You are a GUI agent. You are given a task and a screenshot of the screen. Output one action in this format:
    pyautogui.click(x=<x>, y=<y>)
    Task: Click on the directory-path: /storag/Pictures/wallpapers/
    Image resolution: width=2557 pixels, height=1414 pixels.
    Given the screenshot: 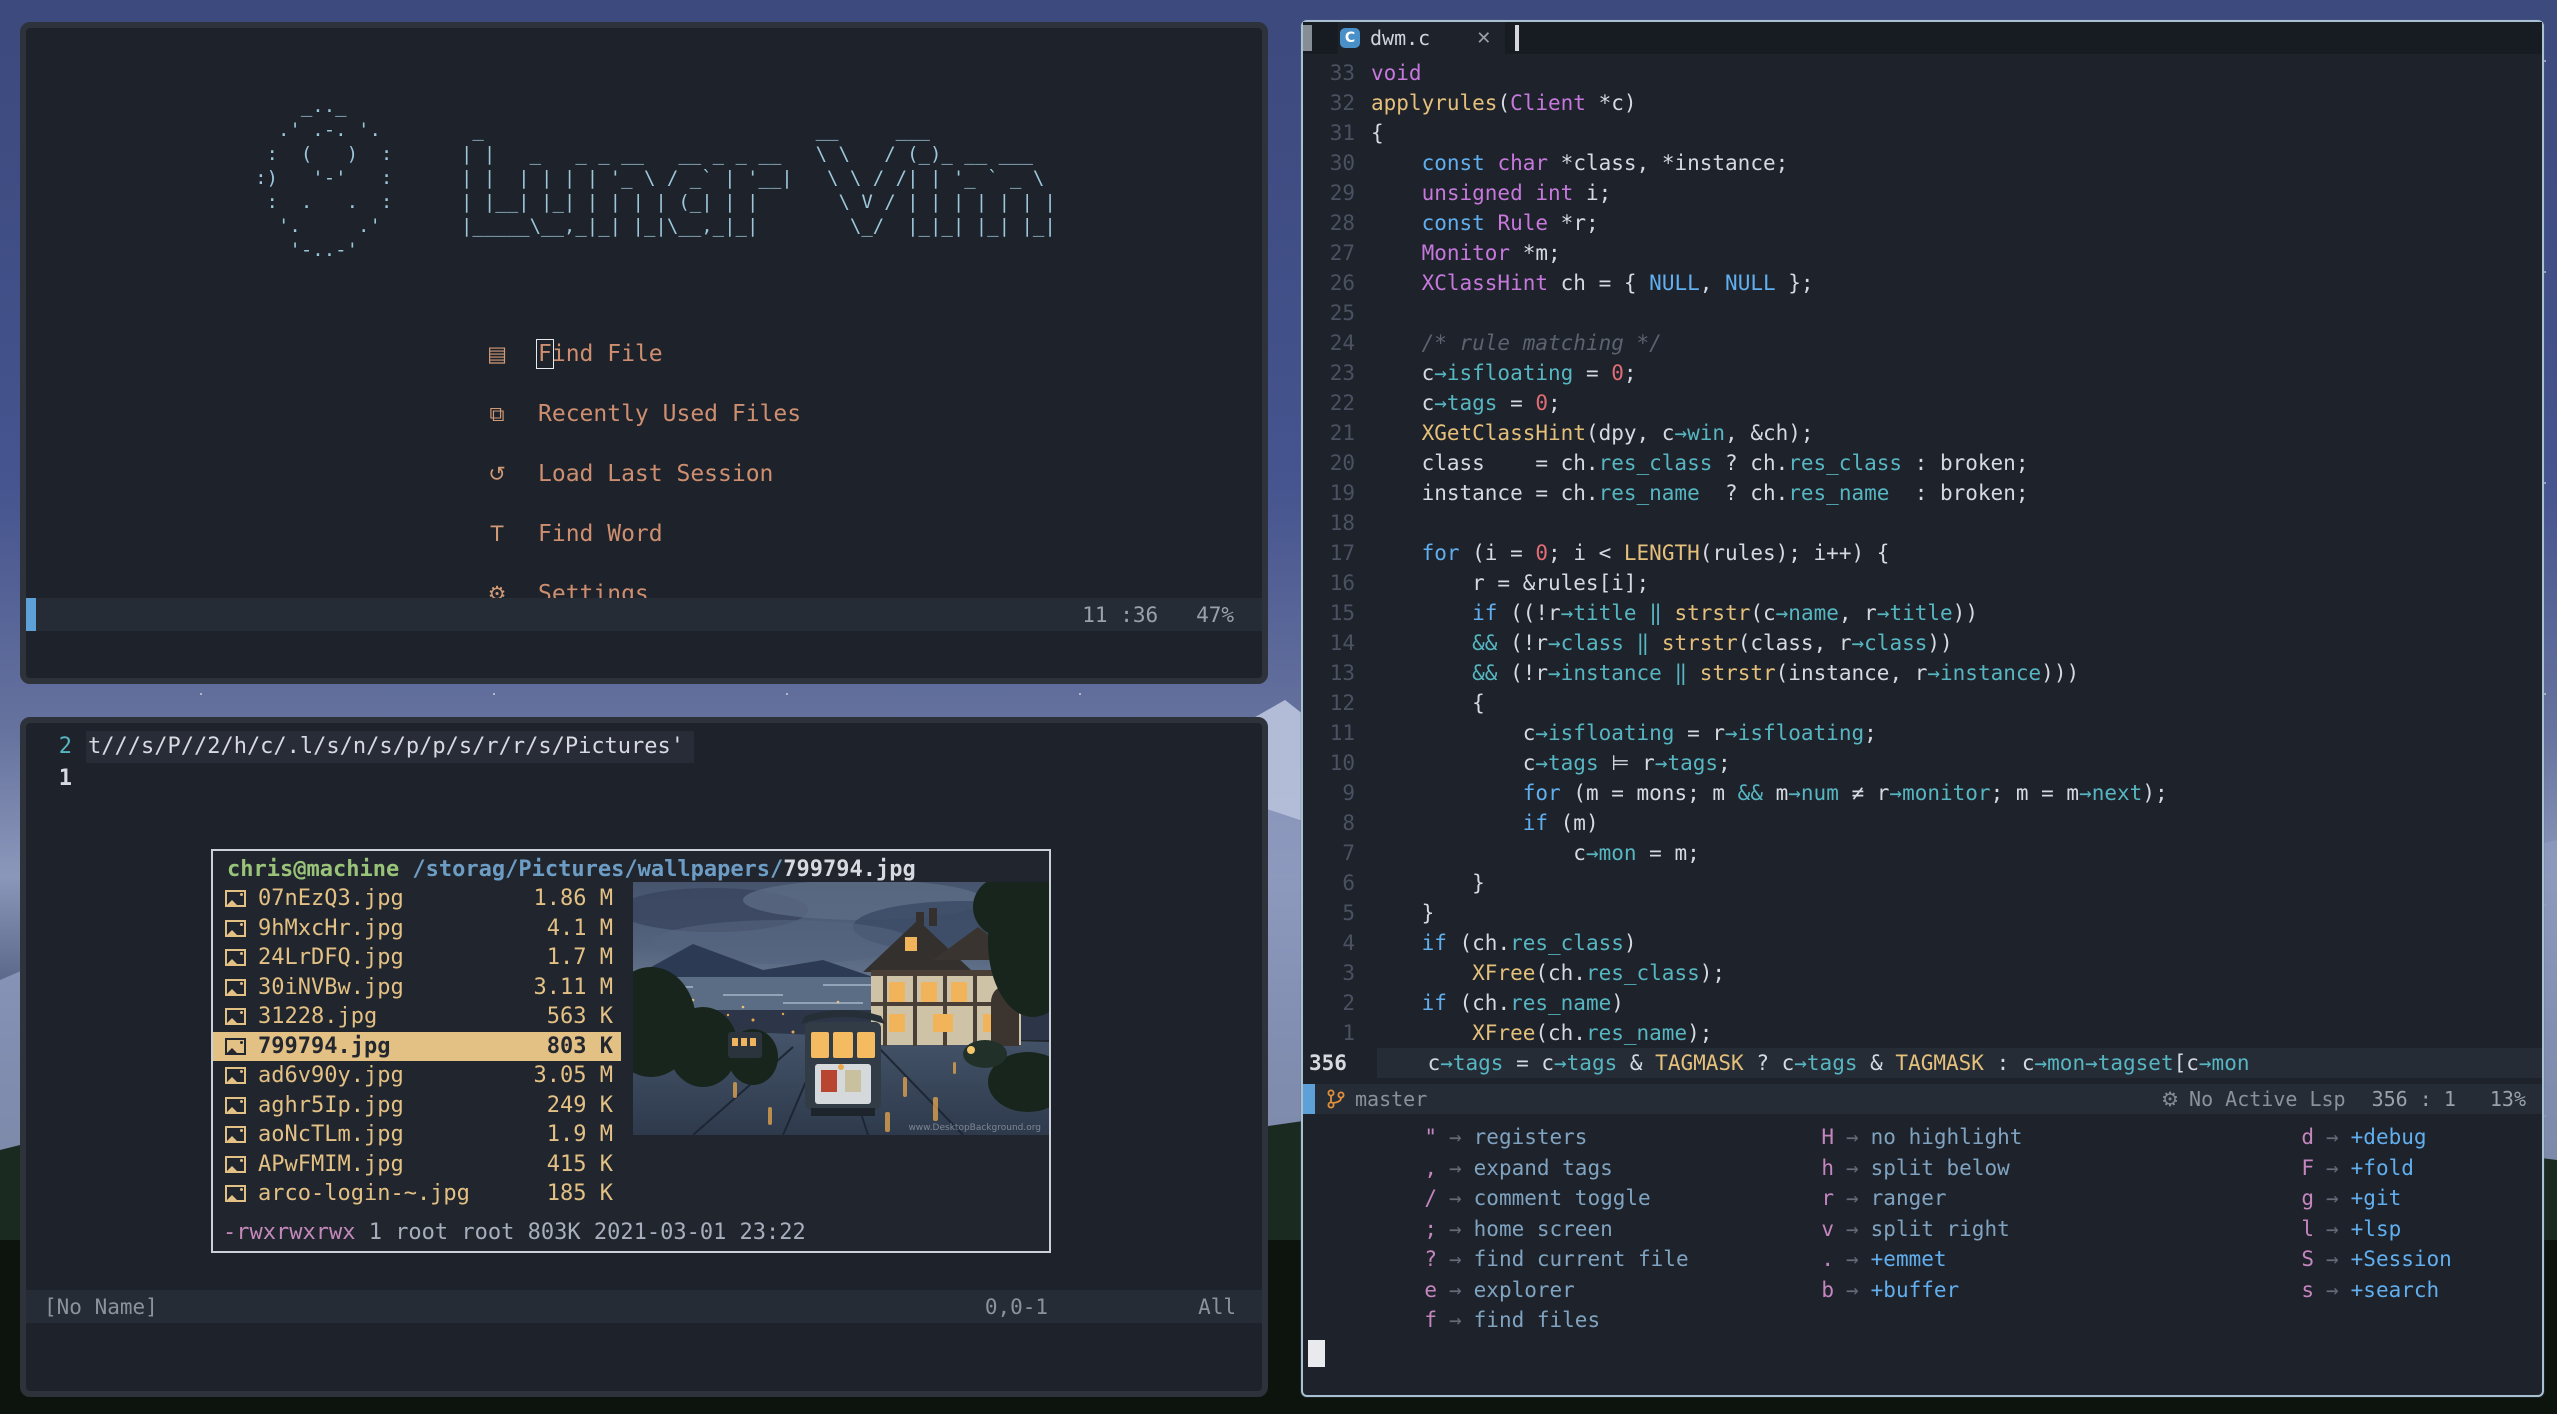 What is the action you would take?
    pyautogui.click(x=591, y=869)
    